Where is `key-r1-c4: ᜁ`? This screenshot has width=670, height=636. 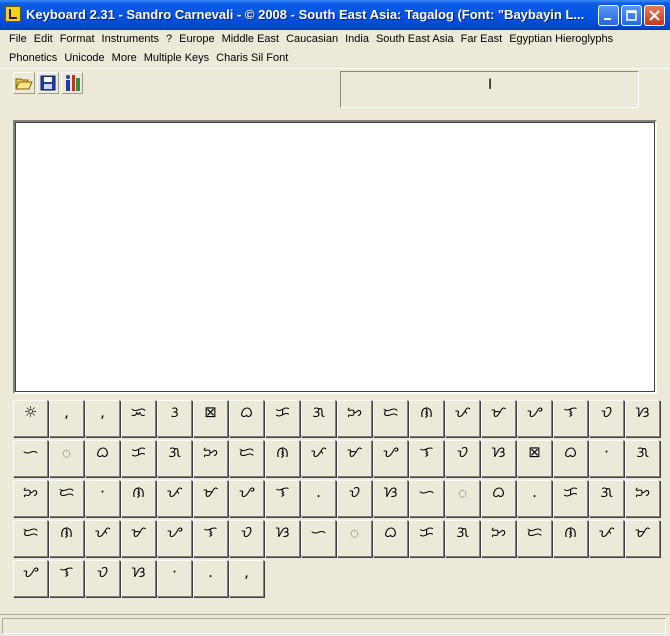
key-r1-c4: ᜁ is located at coordinates (138, 418).